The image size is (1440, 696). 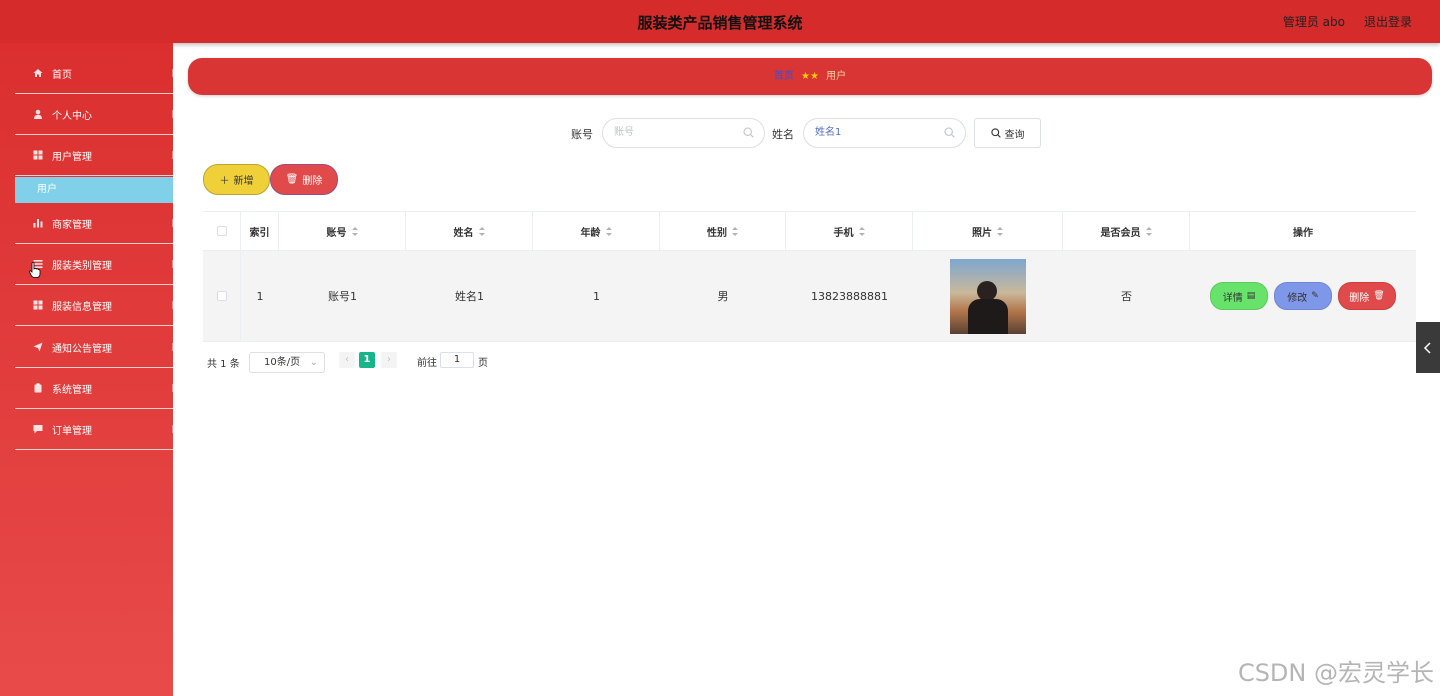 I want to click on goto-page-input: 1, so click(x=457, y=360).